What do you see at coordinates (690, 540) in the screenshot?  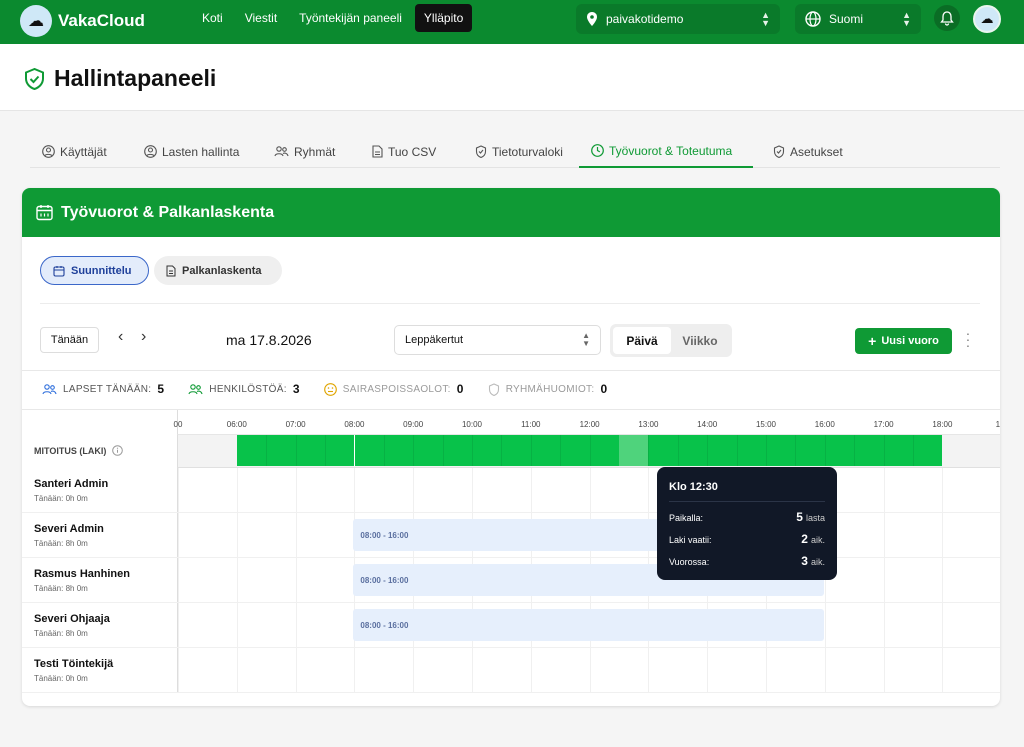 I see `tooltip-label: Laki vaatii:` at bounding box center [690, 540].